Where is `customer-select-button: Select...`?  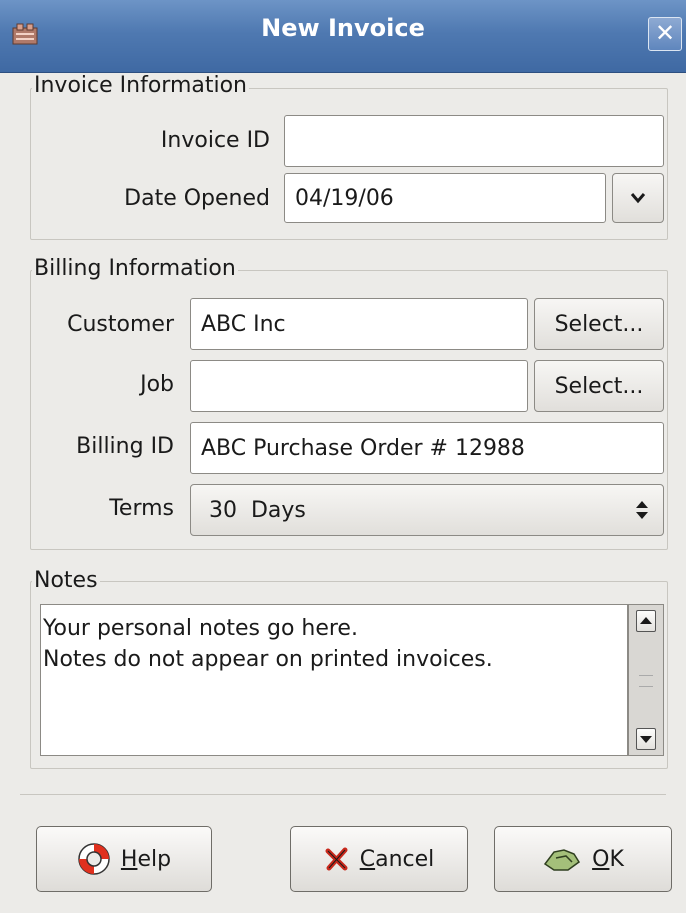 customer-select-button: Select... is located at coordinates (599, 324).